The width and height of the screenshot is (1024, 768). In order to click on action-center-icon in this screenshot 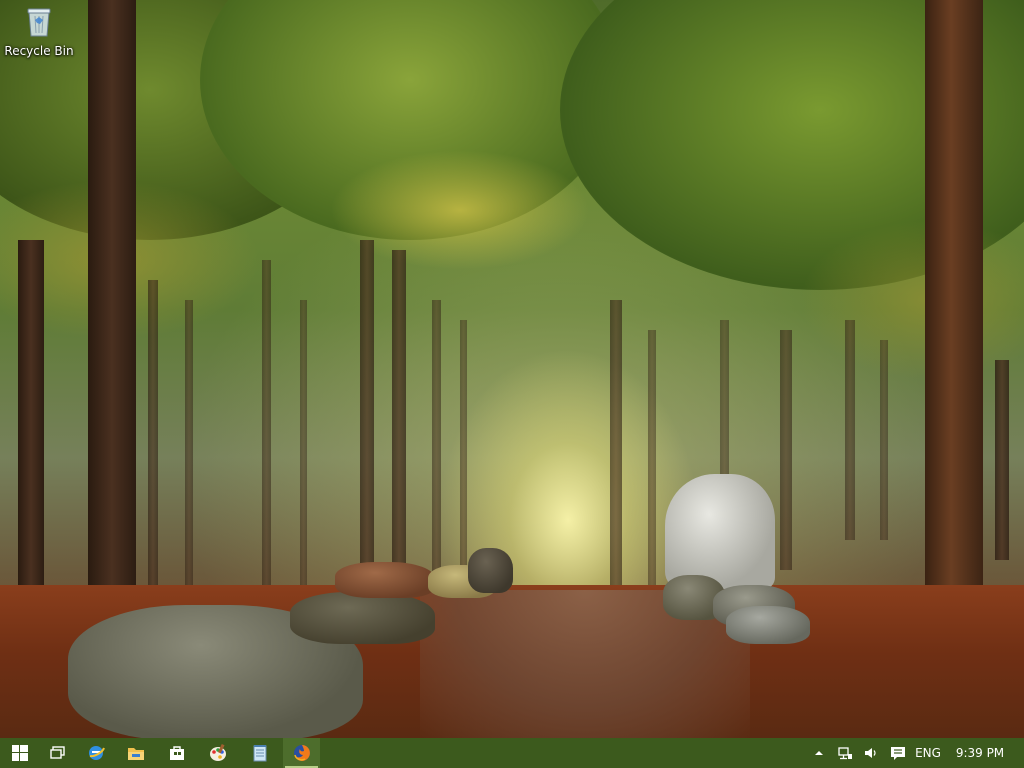, I will do `click(898, 753)`.